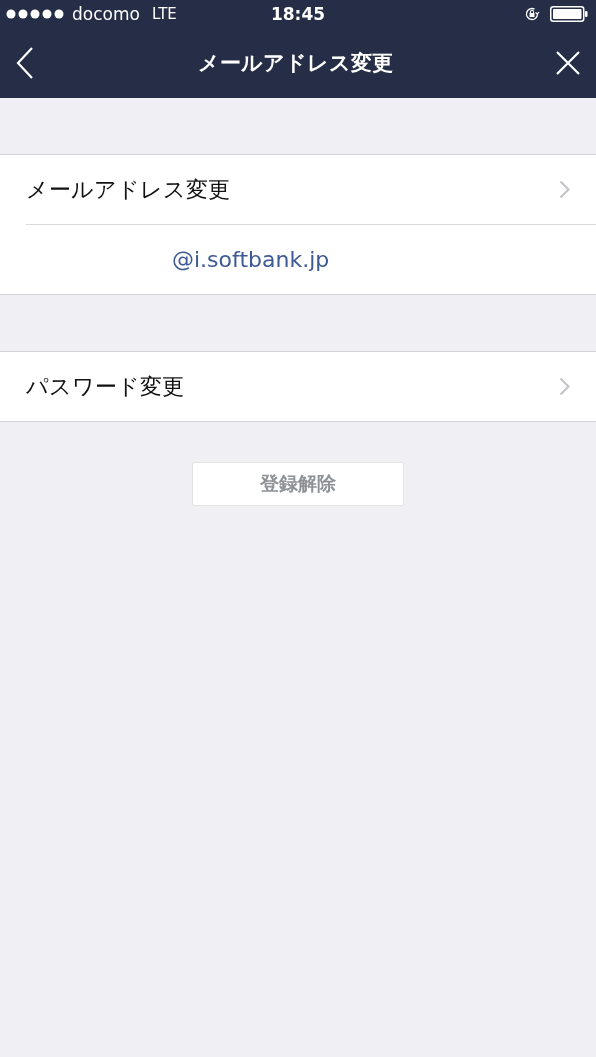  Describe the element at coordinates (569, 14) in the screenshot. I see `battery-icon` at that location.